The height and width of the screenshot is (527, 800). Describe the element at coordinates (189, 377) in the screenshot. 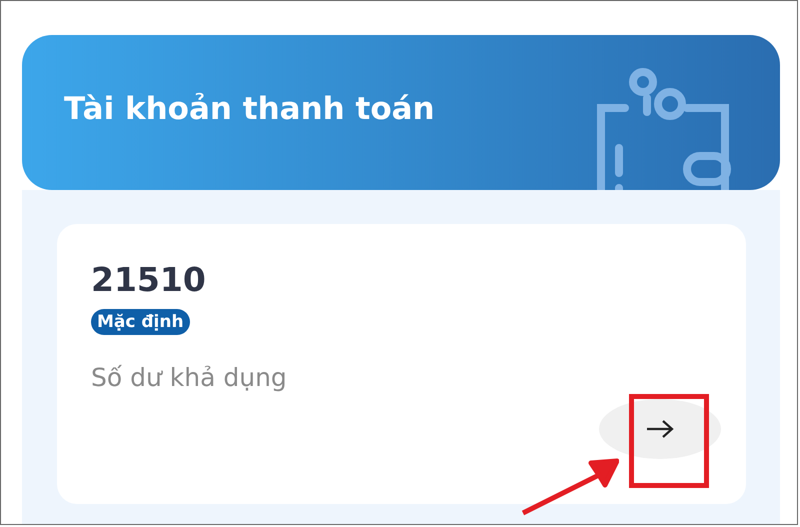

I see `balance-label: Số dư khả dụng` at that location.